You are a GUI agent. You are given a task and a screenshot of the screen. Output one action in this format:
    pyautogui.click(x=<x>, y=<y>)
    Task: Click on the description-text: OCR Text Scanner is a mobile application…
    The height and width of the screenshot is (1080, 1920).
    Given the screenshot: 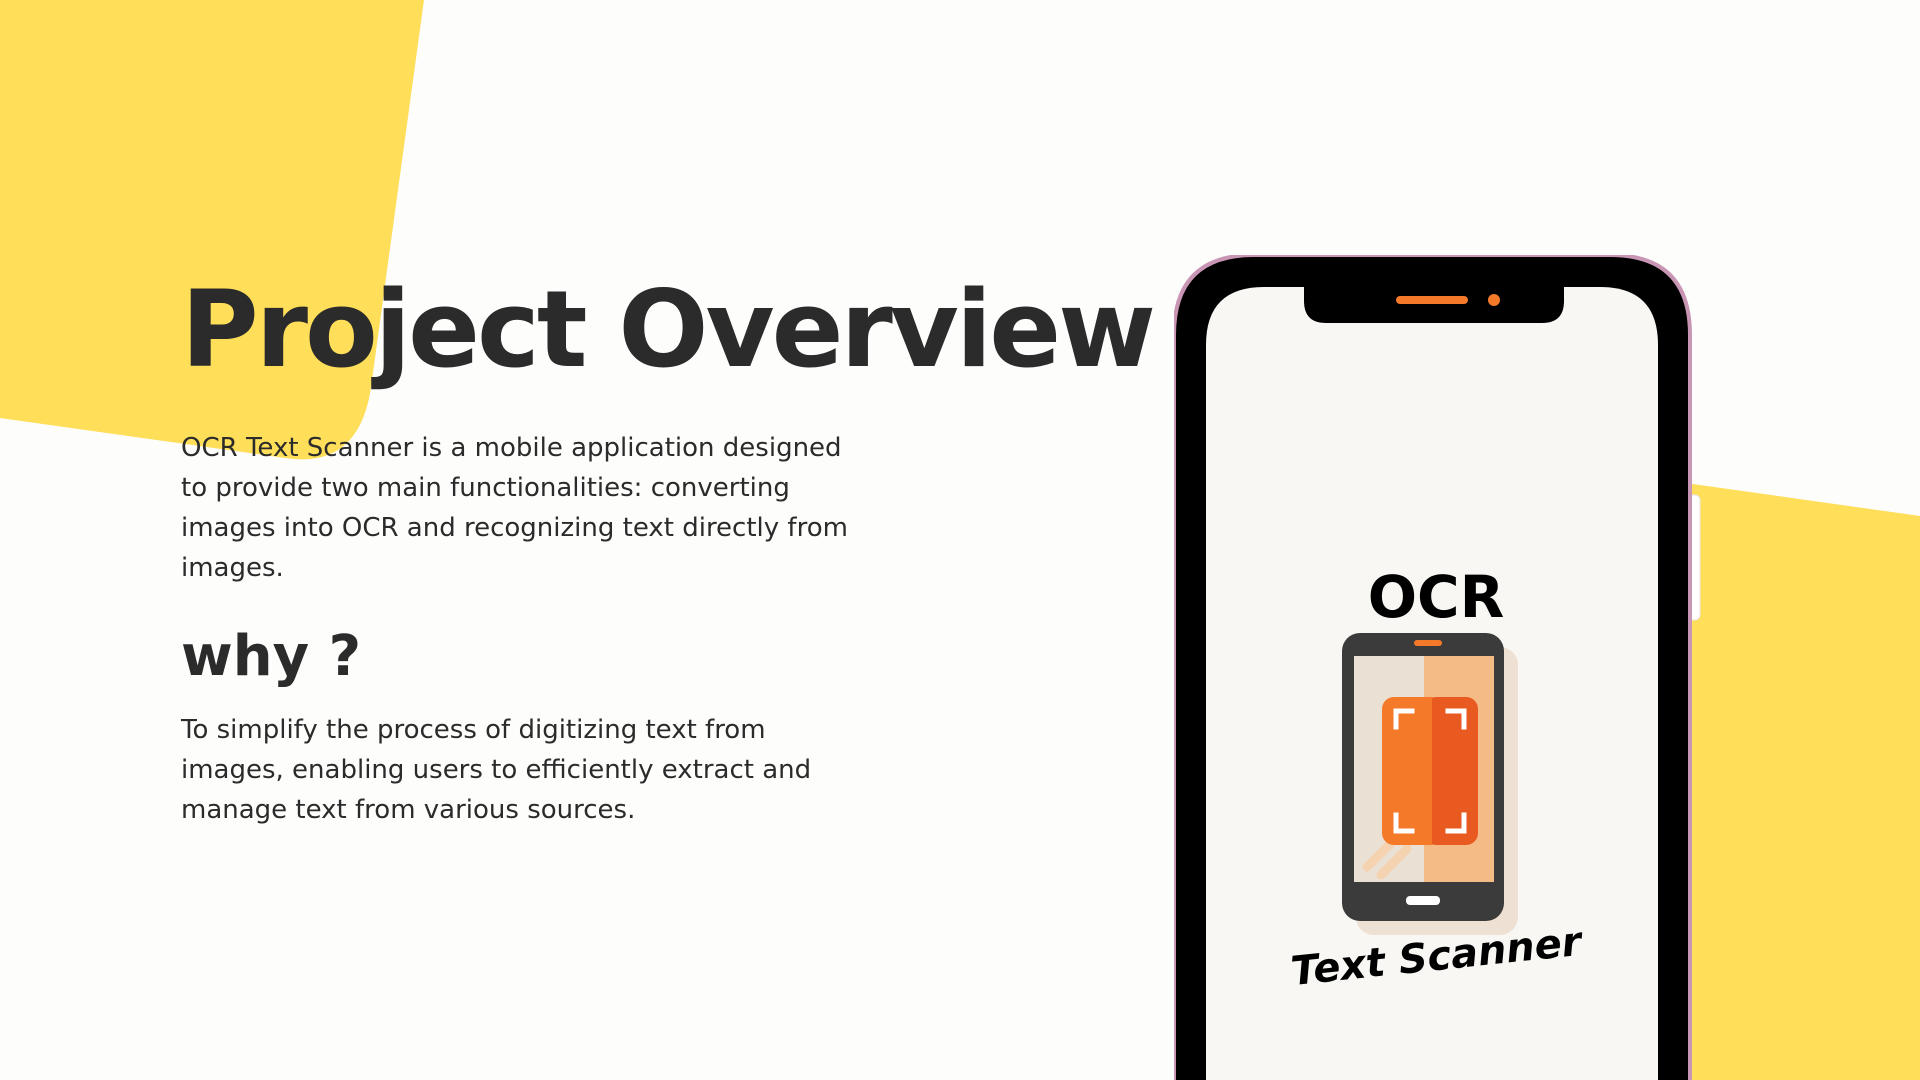 What is the action you would take?
    pyautogui.click(x=514, y=508)
    